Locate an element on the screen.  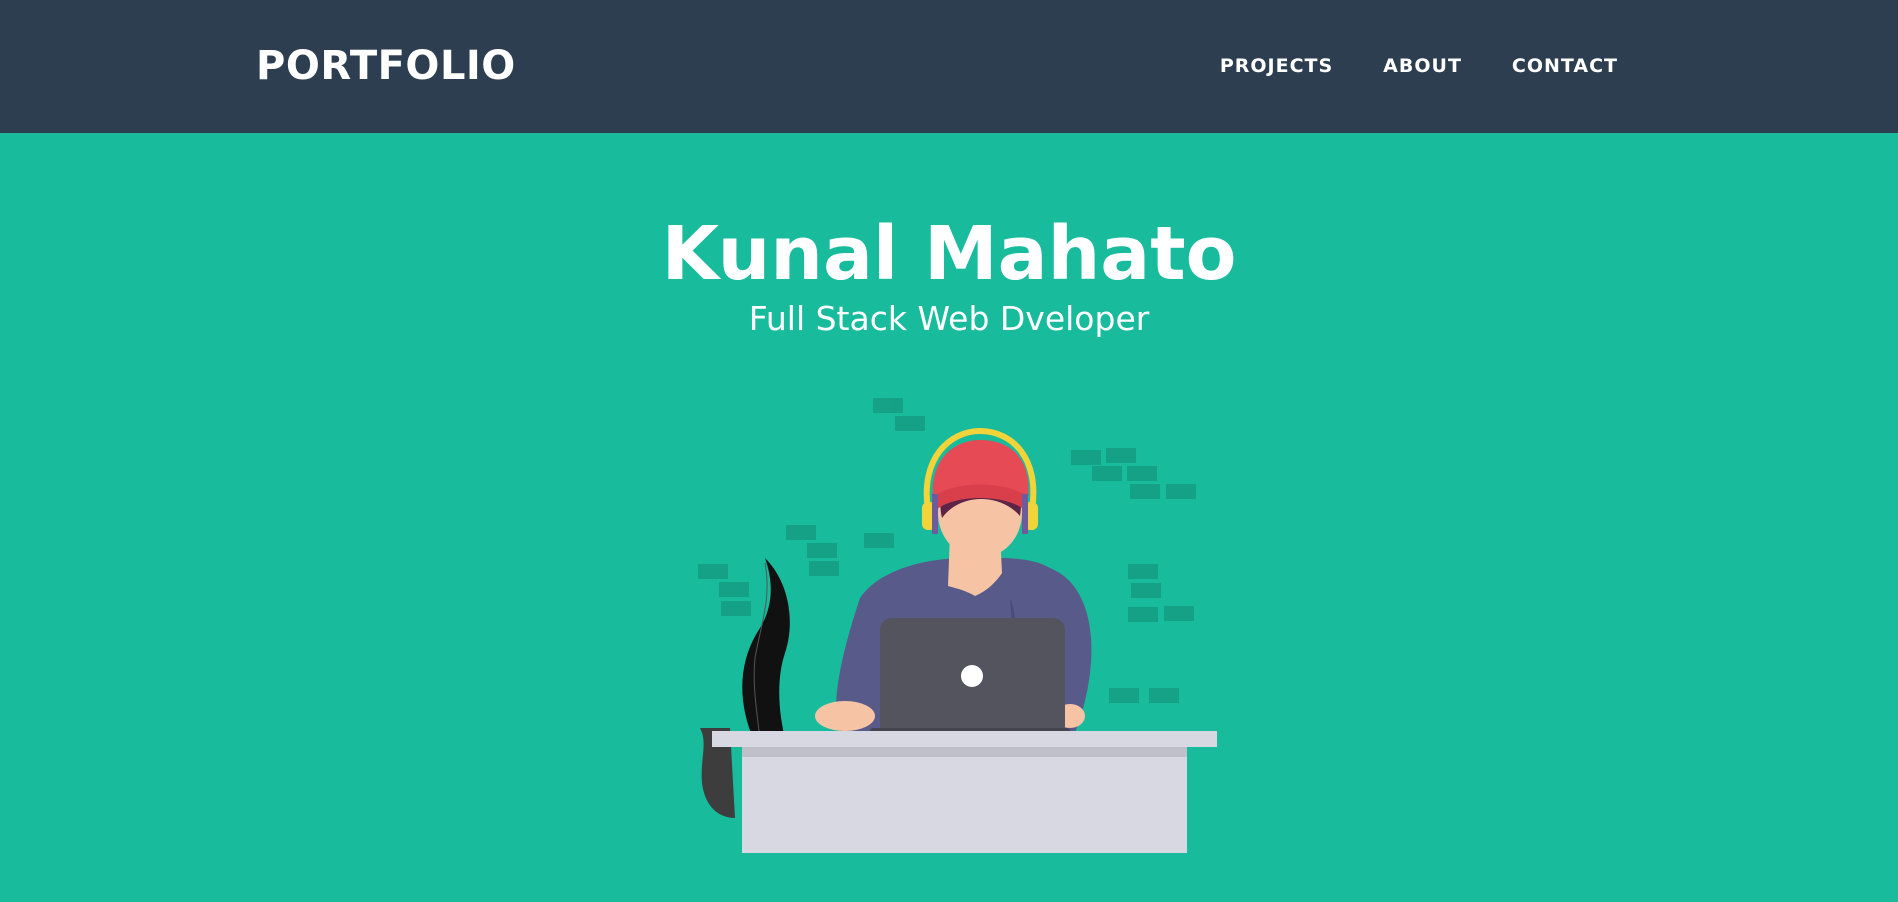
navbar: PORTFOLIO PROJECTS ABOUT CONTACT is located at coordinates (949, 66).